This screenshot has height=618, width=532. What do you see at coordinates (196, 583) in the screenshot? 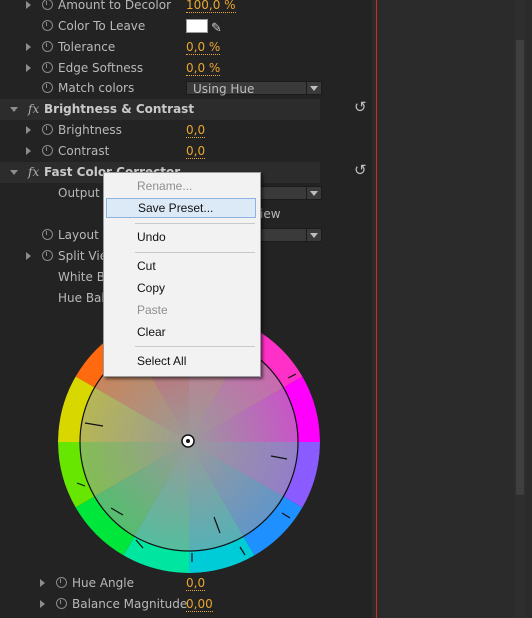
I see `hue-angle-value: 0,0` at bounding box center [196, 583].